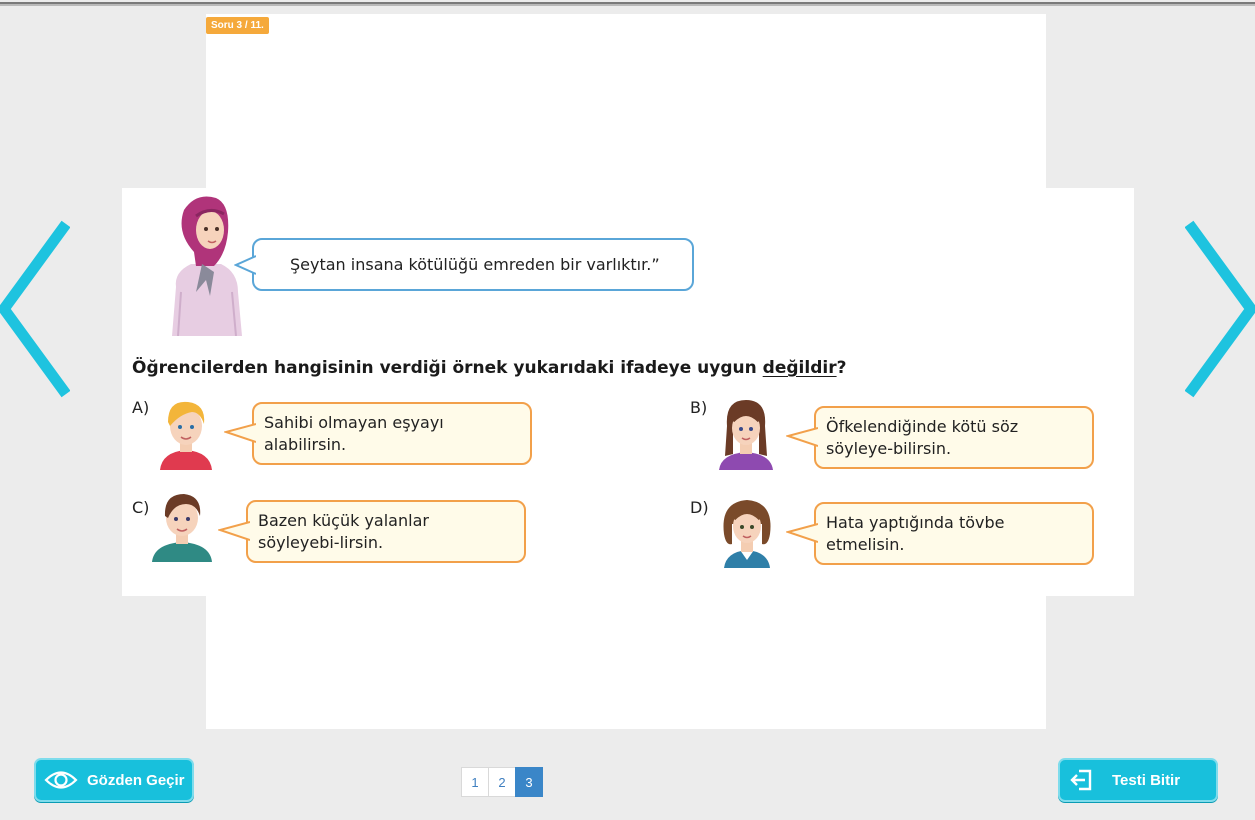  I want to click on finish-label: Testi Bitir, so click(1146, 780).